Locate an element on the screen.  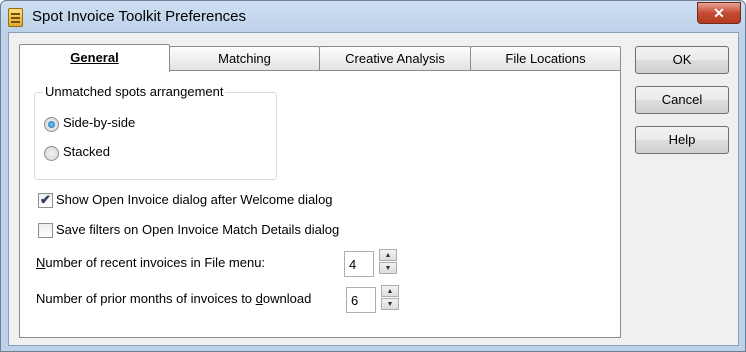
prior-months-input: 6 is located at coordinates (361, 300).